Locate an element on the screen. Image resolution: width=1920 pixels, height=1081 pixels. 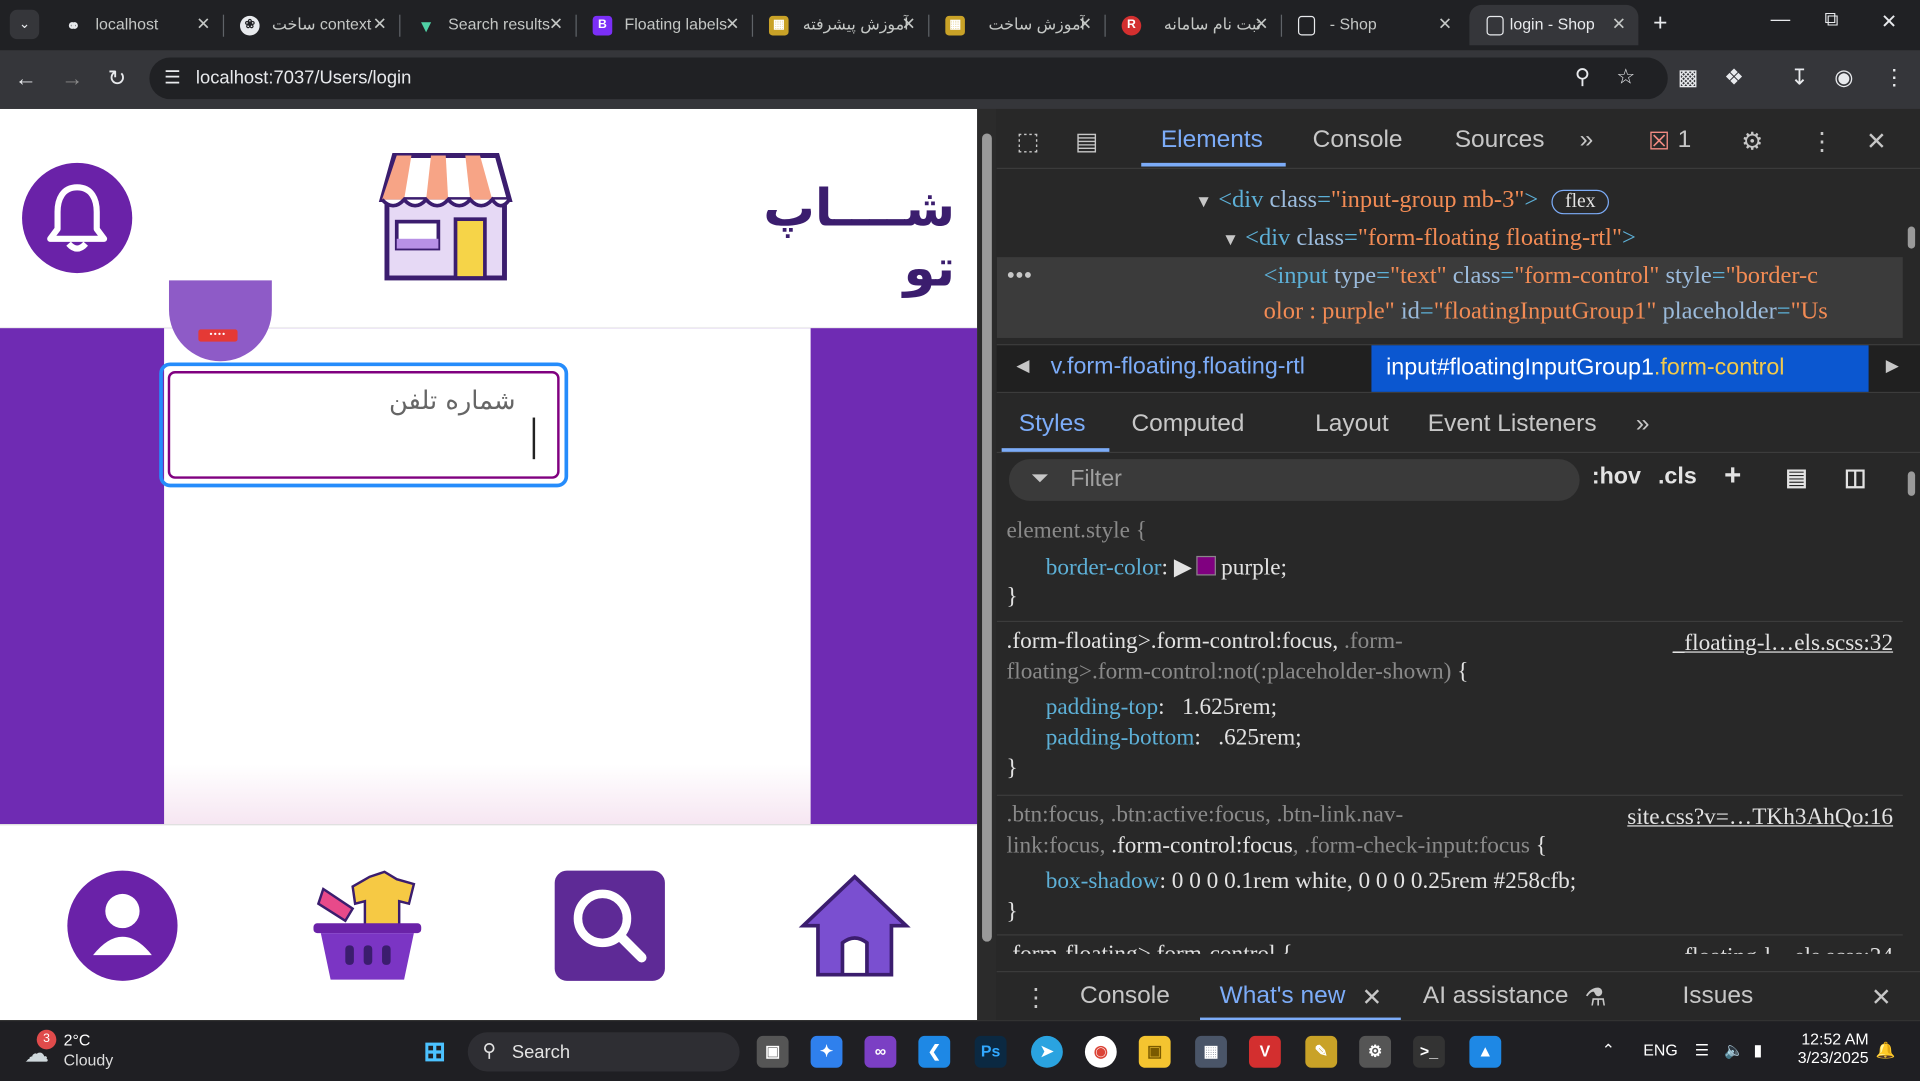
reload-icon: ↻ is located at coordinates (117, 79).